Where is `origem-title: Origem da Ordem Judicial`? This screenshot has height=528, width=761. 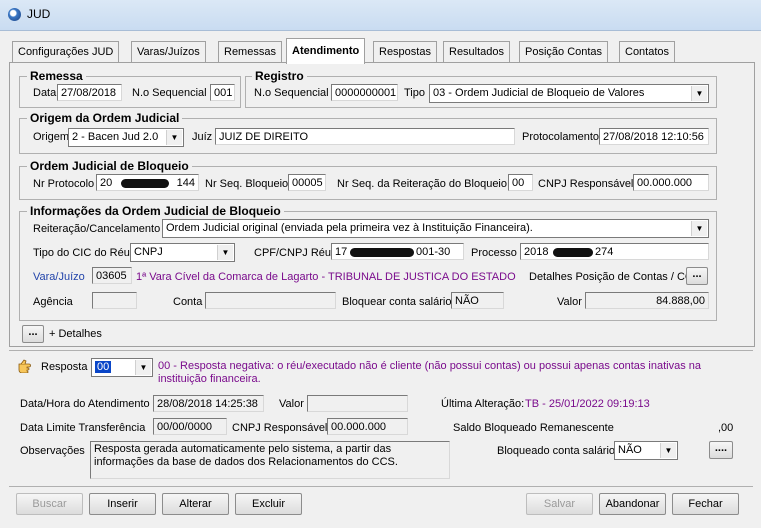 origem-title: Origem da Ordem Judicial is located at coordinates (105, 118).